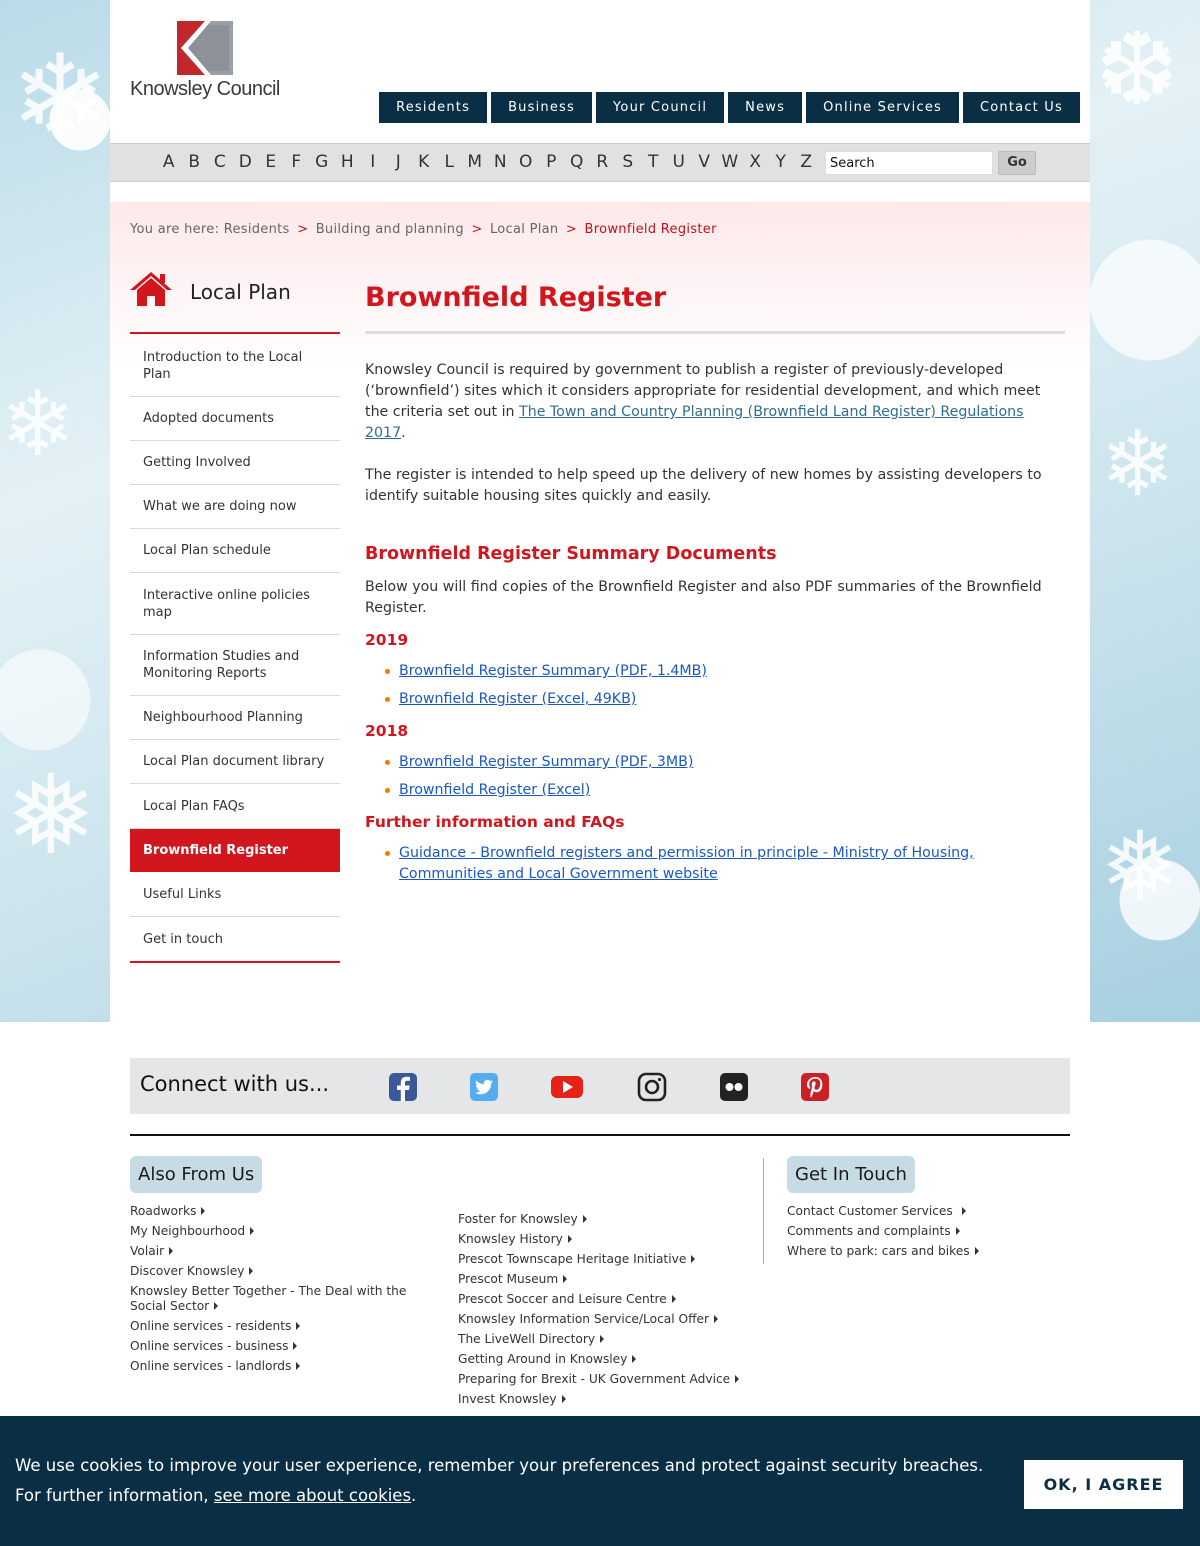  What do you see at coordinates (603, 162) in the screenshot?
I see `a-z-letter-r: R` at bounding box center [603, 162].